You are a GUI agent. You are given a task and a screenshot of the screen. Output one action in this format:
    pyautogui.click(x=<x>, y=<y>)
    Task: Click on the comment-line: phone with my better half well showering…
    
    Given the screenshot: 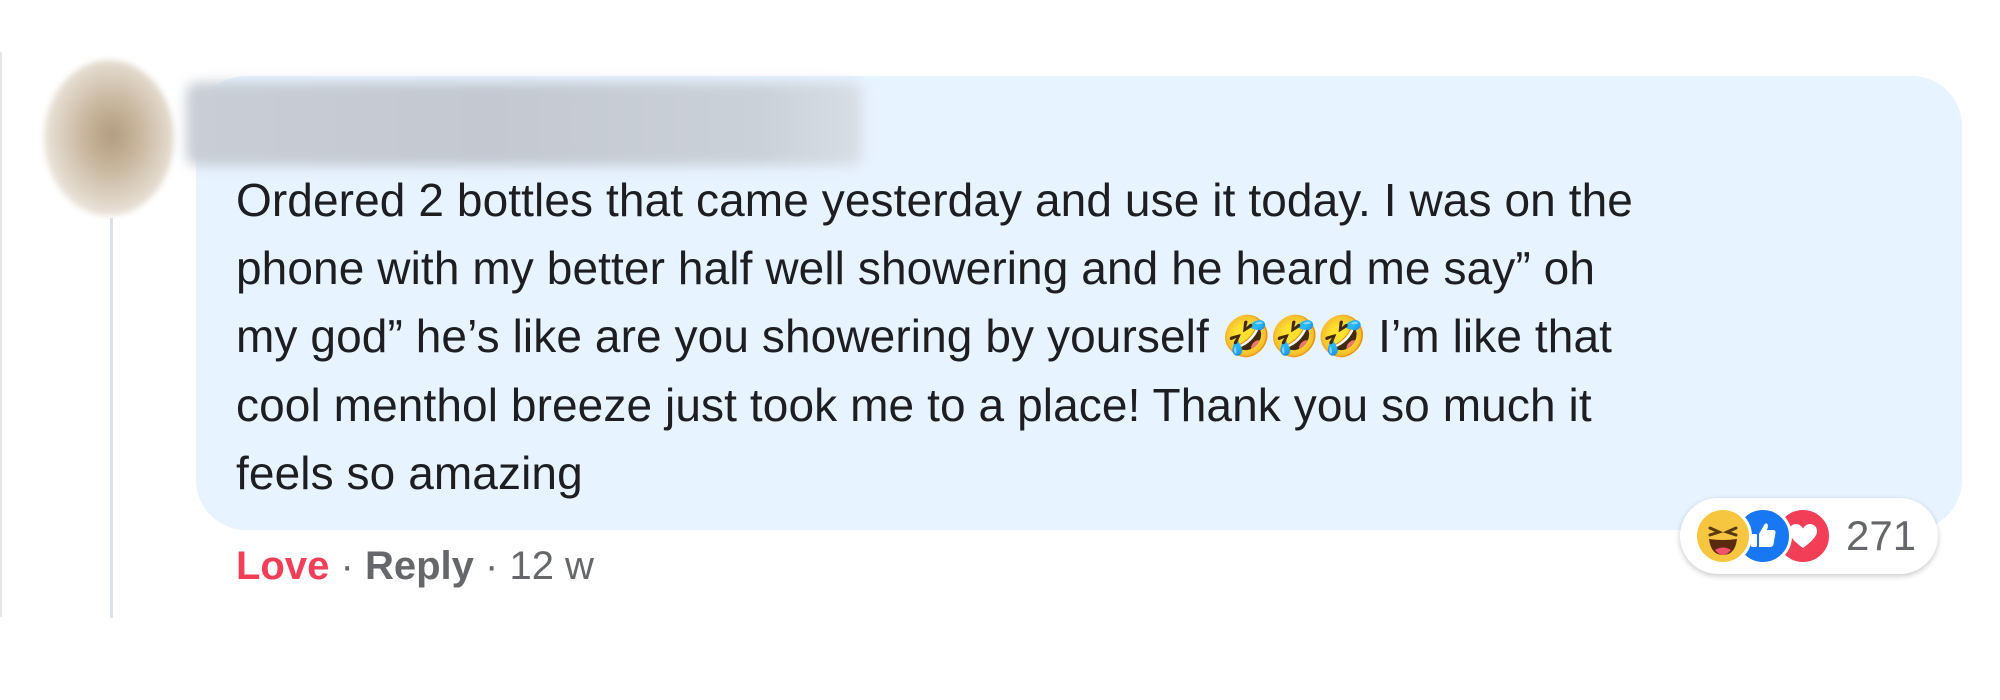 What is the action you would take?
    pyautogui.click(x=916, y=268)
    